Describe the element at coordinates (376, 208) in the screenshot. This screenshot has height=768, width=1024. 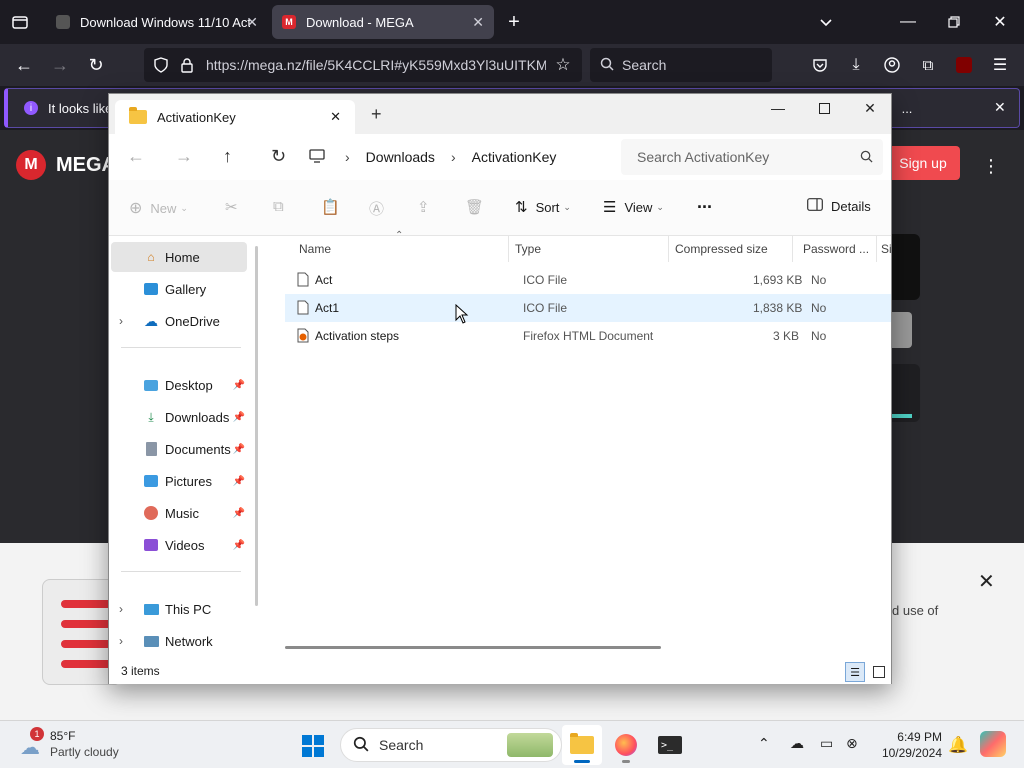
I see `rename-icon: Ⓐ` at that location.